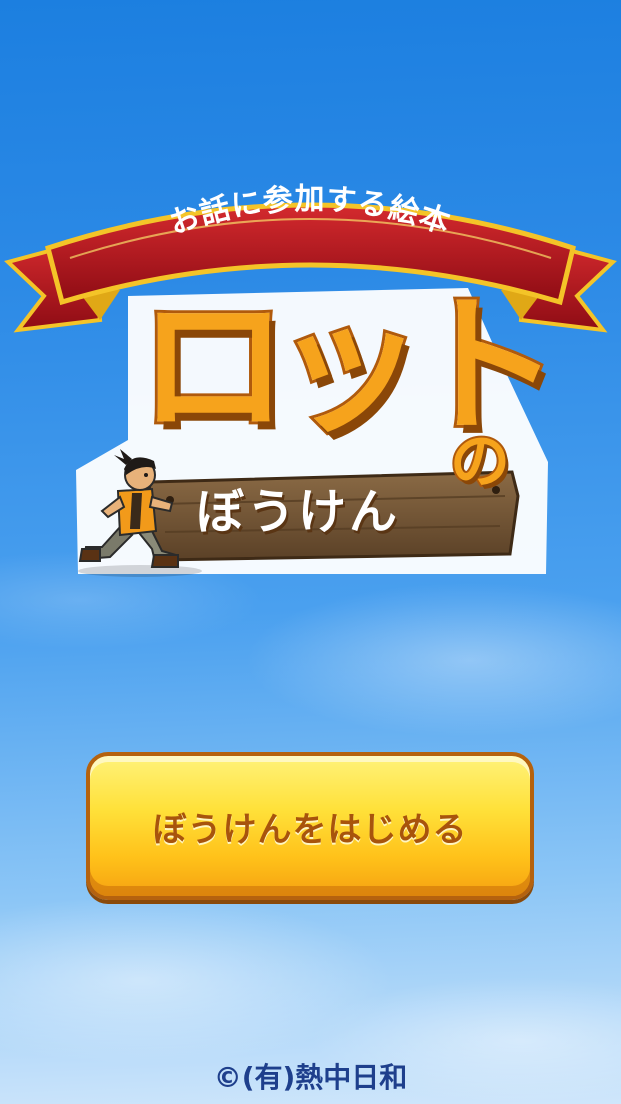  I want to click on game-title-particle: の, so click(480, 462).